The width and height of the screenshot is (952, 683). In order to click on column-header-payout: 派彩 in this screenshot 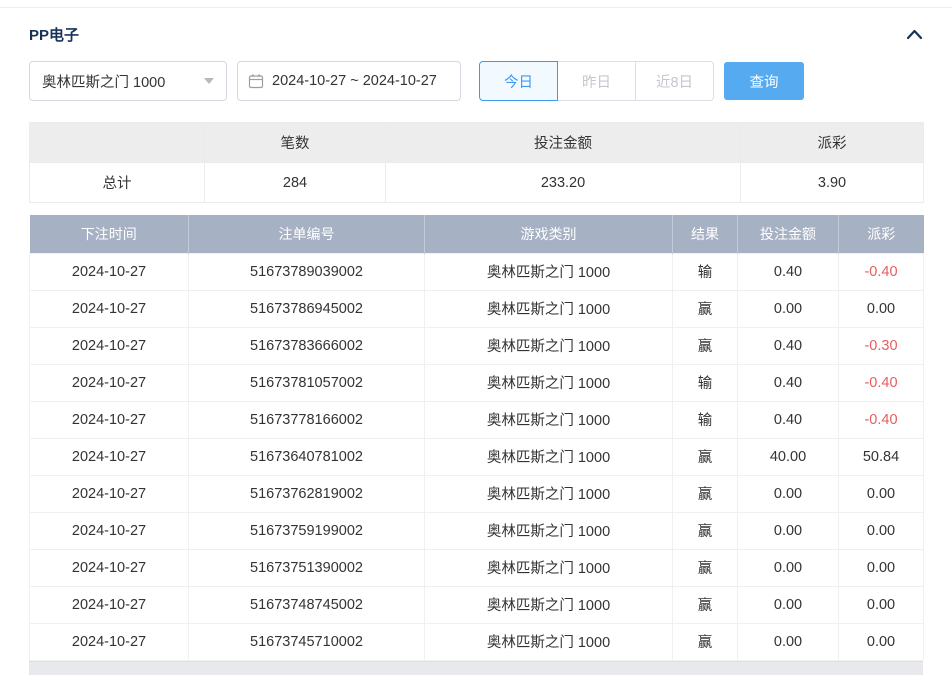, I will do `click(881, 234)`.